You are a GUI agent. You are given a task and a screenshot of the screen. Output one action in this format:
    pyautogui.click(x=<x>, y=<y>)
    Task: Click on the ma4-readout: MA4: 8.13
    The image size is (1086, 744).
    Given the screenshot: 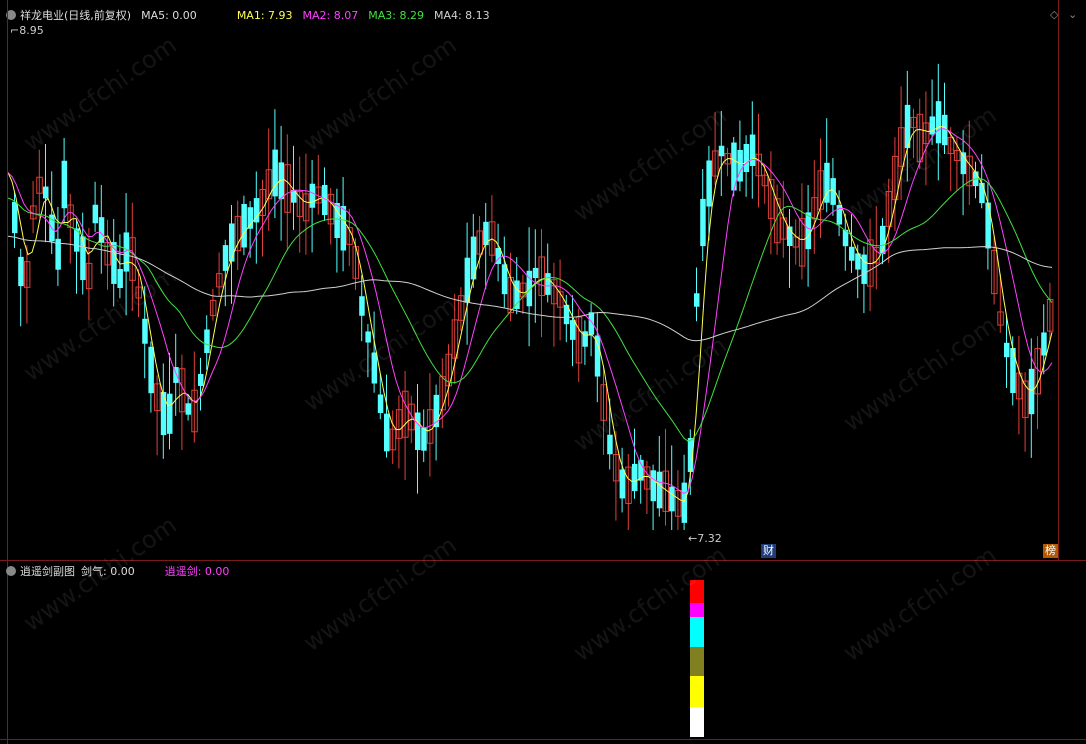 What is the action you would take?
    pyautogui.click(x=461, y=15)
    